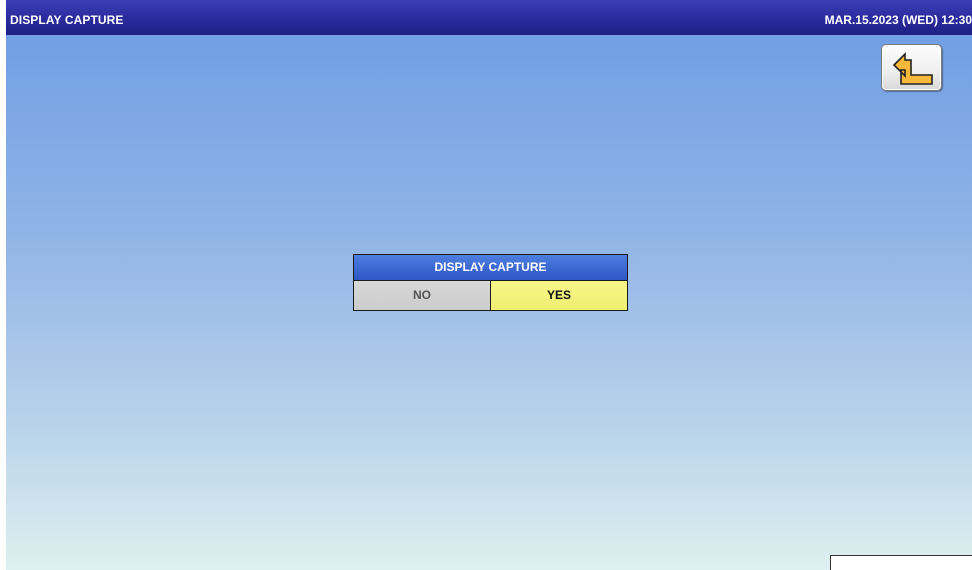 The height and width of the screenshot is (570, 972). Describe the element at coordinates (422, 295) in the screenshot. I see `no-button: NO` at that location.